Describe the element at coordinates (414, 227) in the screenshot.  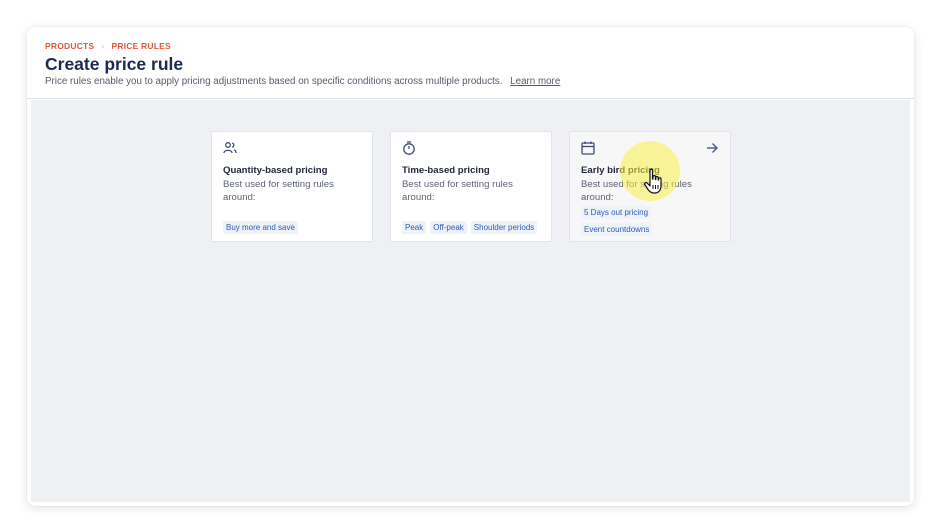
I see `tag: Peak` at that location.